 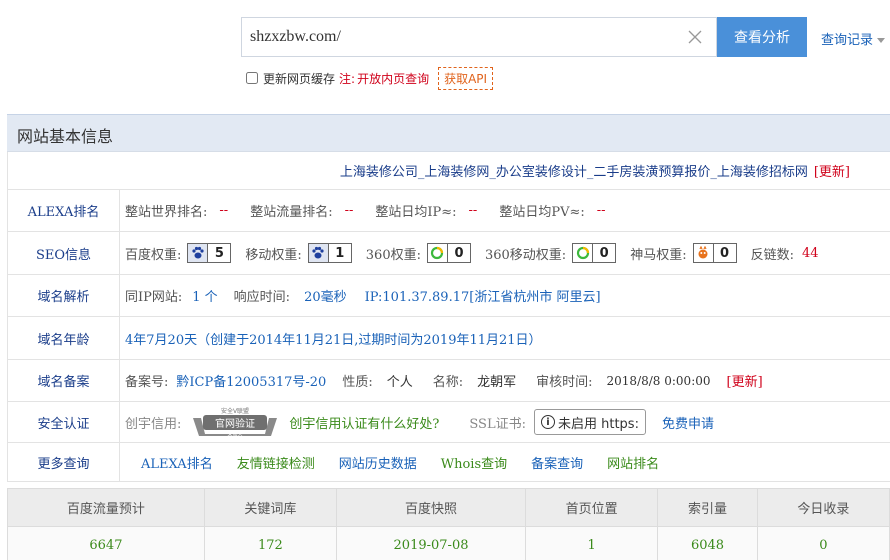 What do you see at coordinates (633, 462) in the screenshot?
I see `more-link-rank: 网站排名` at bounding box center [633, 462].